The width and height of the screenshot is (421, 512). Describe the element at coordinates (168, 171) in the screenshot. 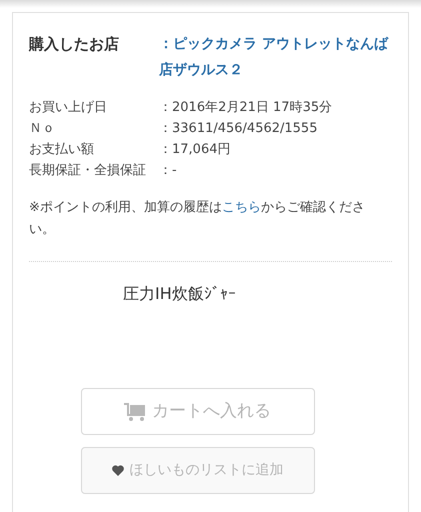

I see `detail-value: ：-` at that location.